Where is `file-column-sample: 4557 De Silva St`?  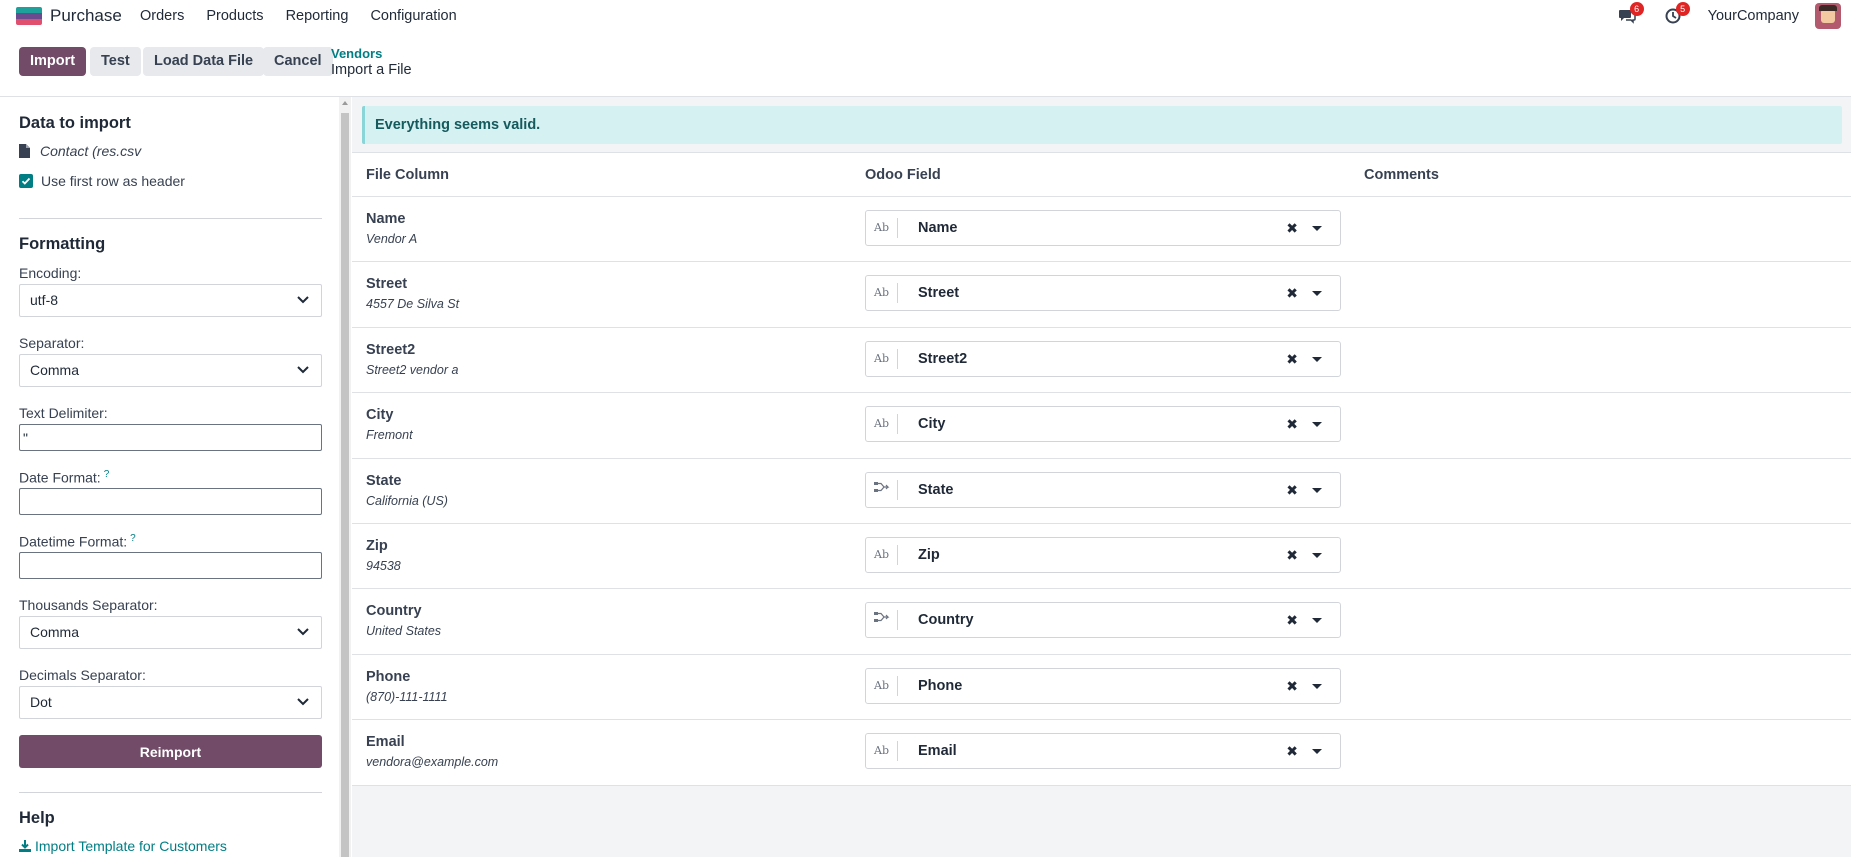
file-column-sample: 4557 De Silva St is located at coordinates (413, 304).